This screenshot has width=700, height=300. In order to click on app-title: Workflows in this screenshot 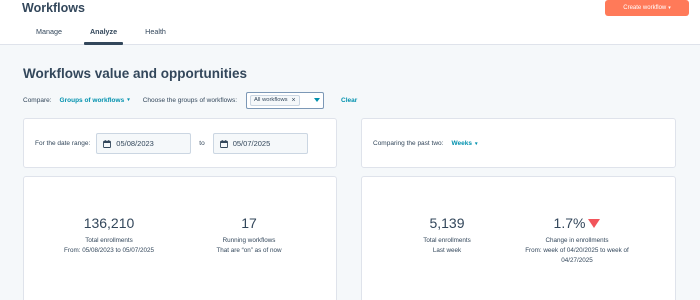, I will do `click(53, 8)`.